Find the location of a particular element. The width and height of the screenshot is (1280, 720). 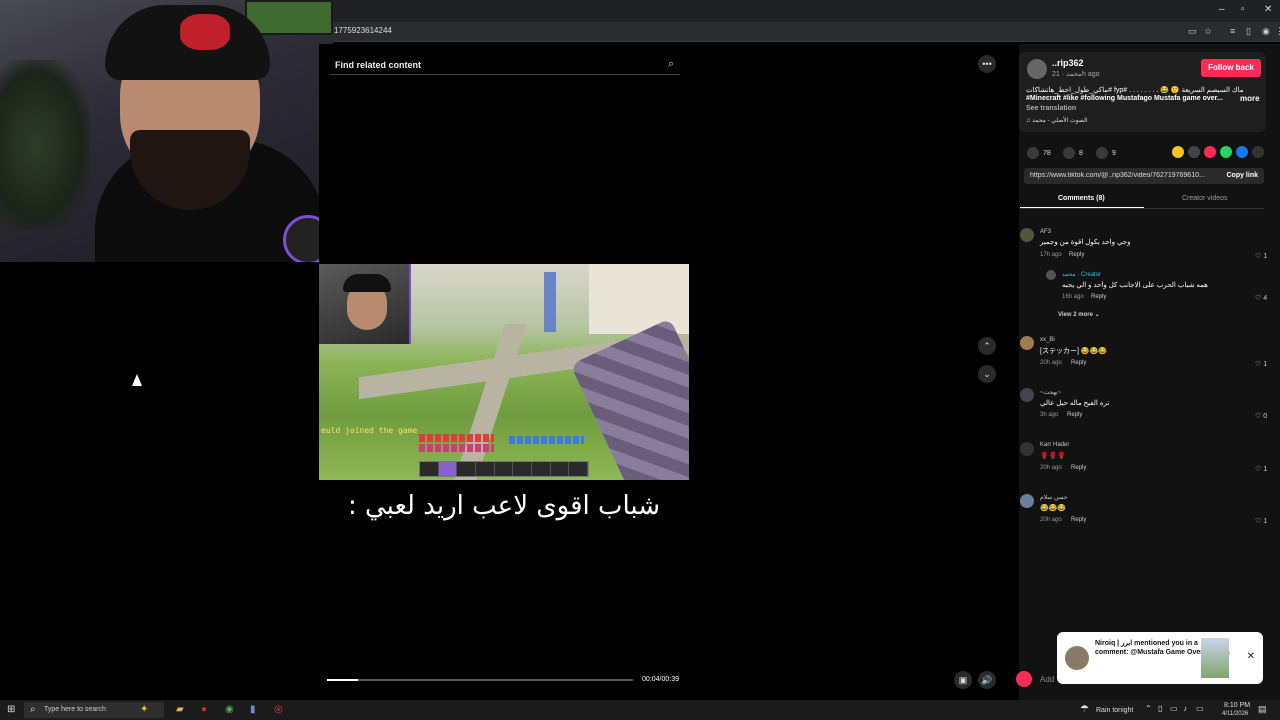

network-icon: ▭ is located at coordinates (1174, 708).